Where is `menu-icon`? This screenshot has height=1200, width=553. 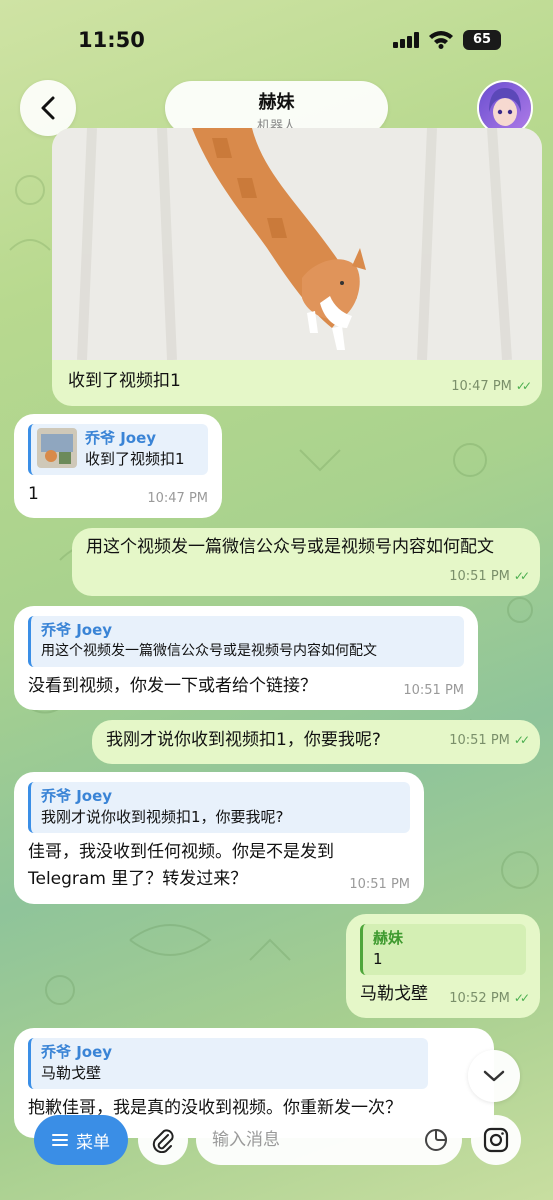 menu-icon is located at coordinates (60, 1140).